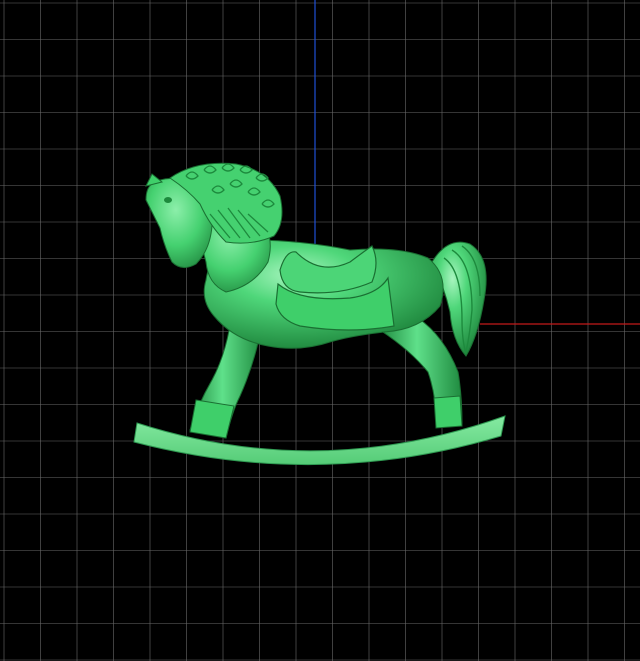 This screenshot has height=661, width=640. I want to click on horse-eye, so click(168, 200).